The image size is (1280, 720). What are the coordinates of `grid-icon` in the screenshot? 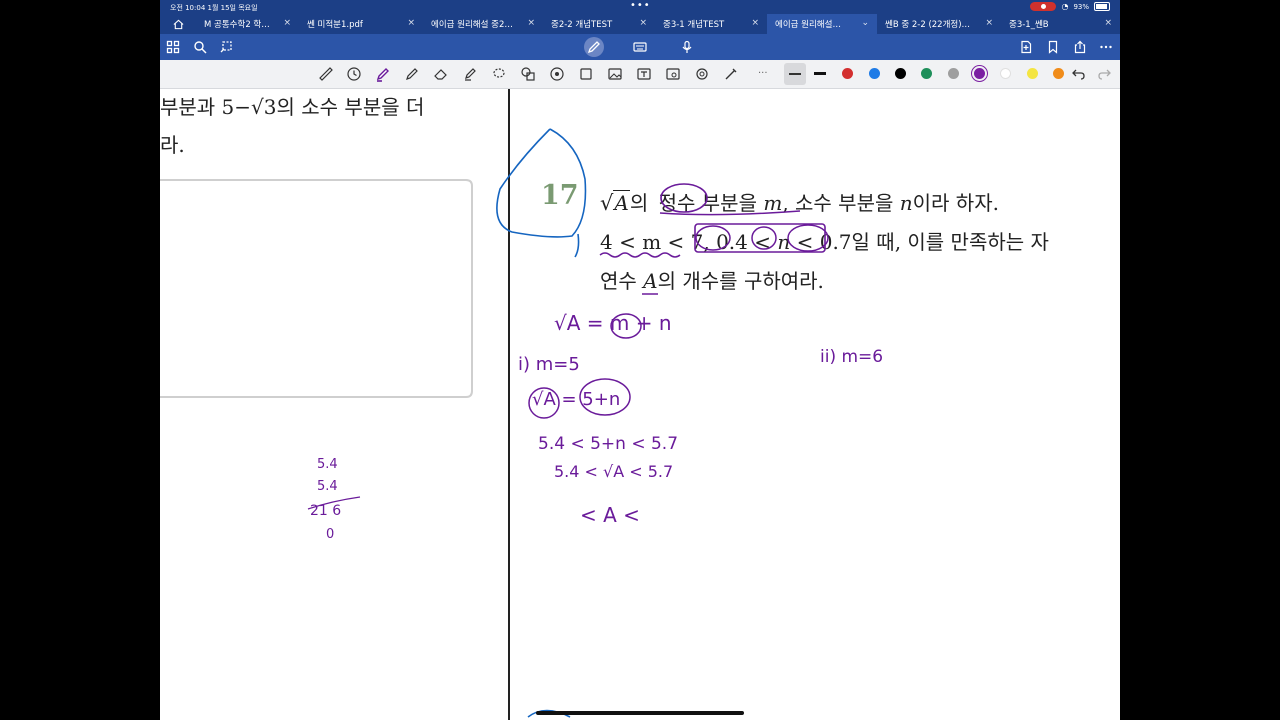 It's located at (173, 47).